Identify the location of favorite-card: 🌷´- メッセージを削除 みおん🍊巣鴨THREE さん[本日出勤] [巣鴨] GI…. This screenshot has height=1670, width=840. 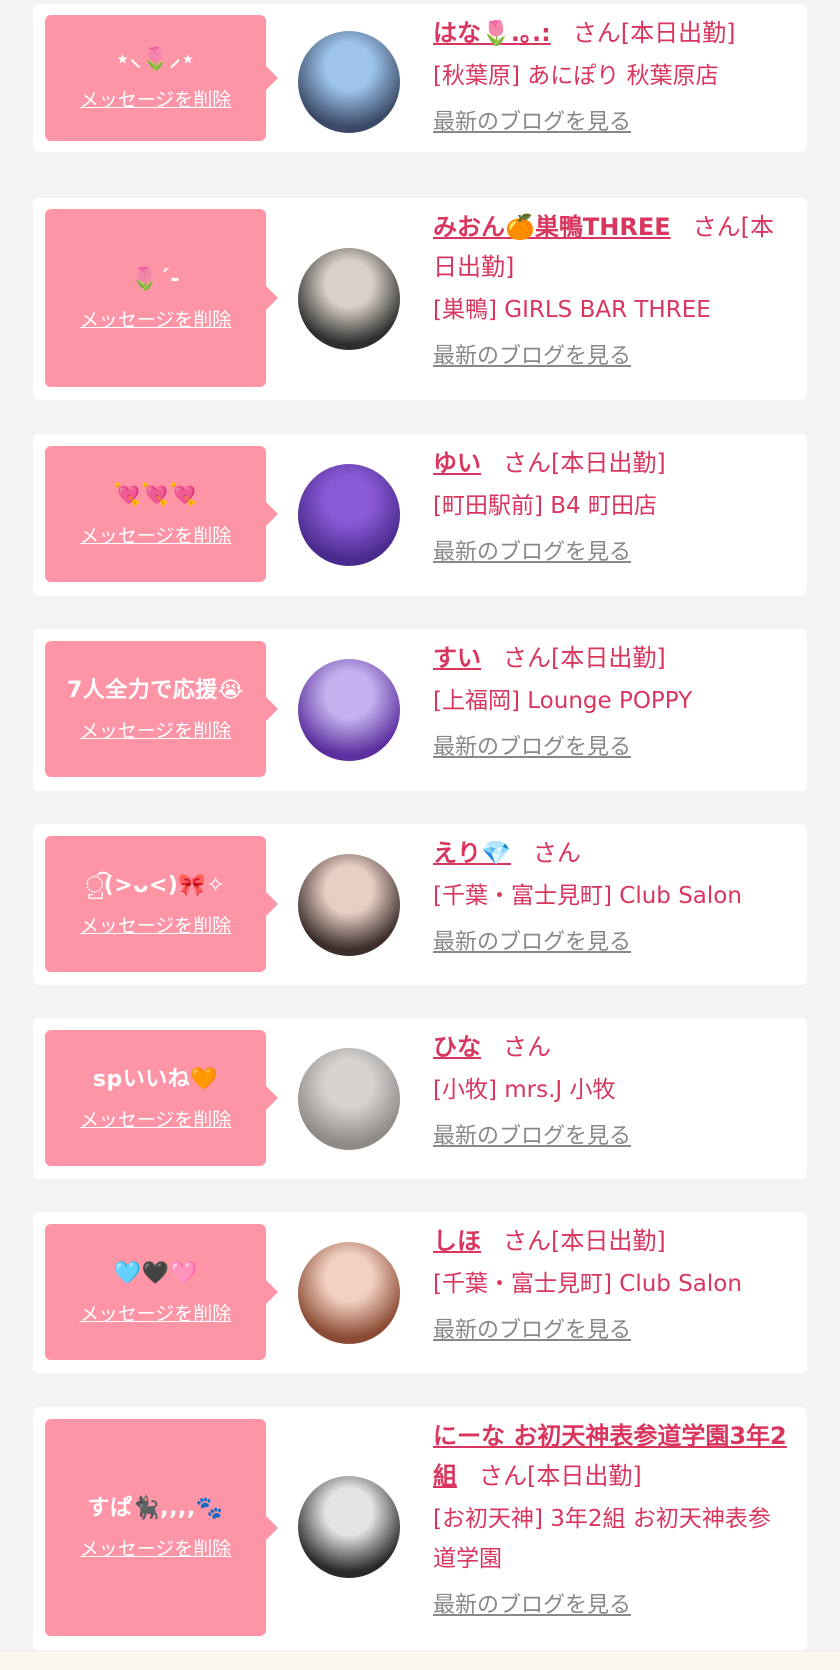
(420, 299).